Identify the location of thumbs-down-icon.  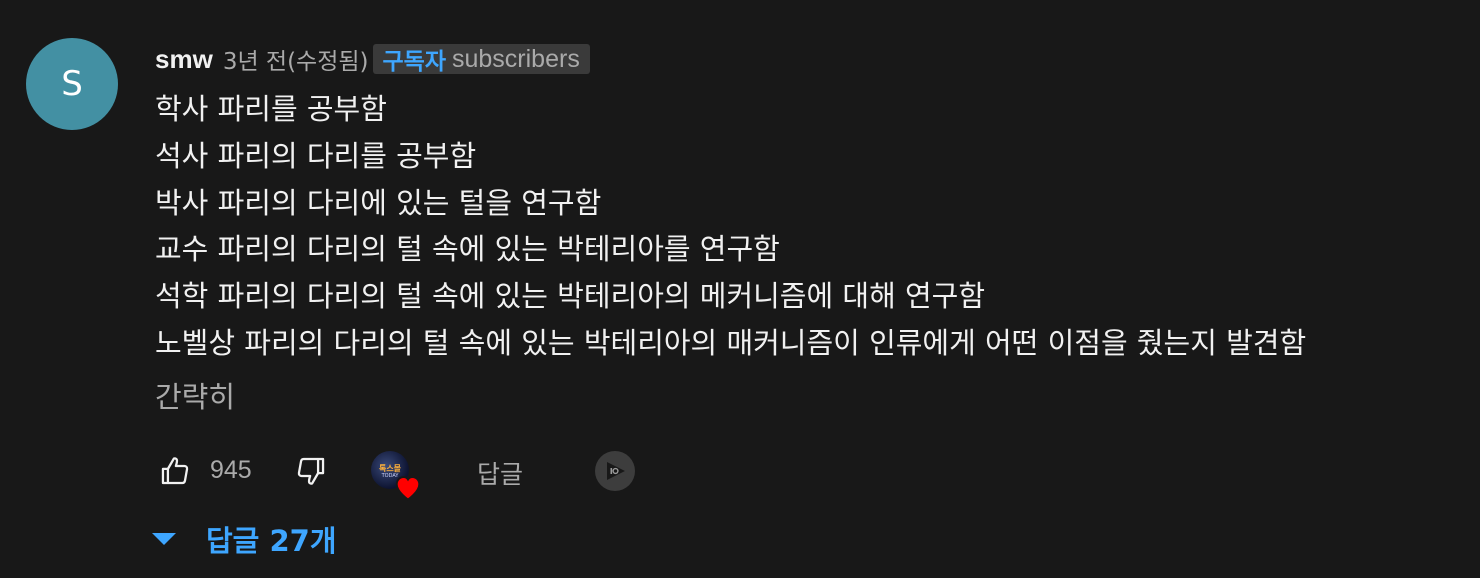
(311, 471).